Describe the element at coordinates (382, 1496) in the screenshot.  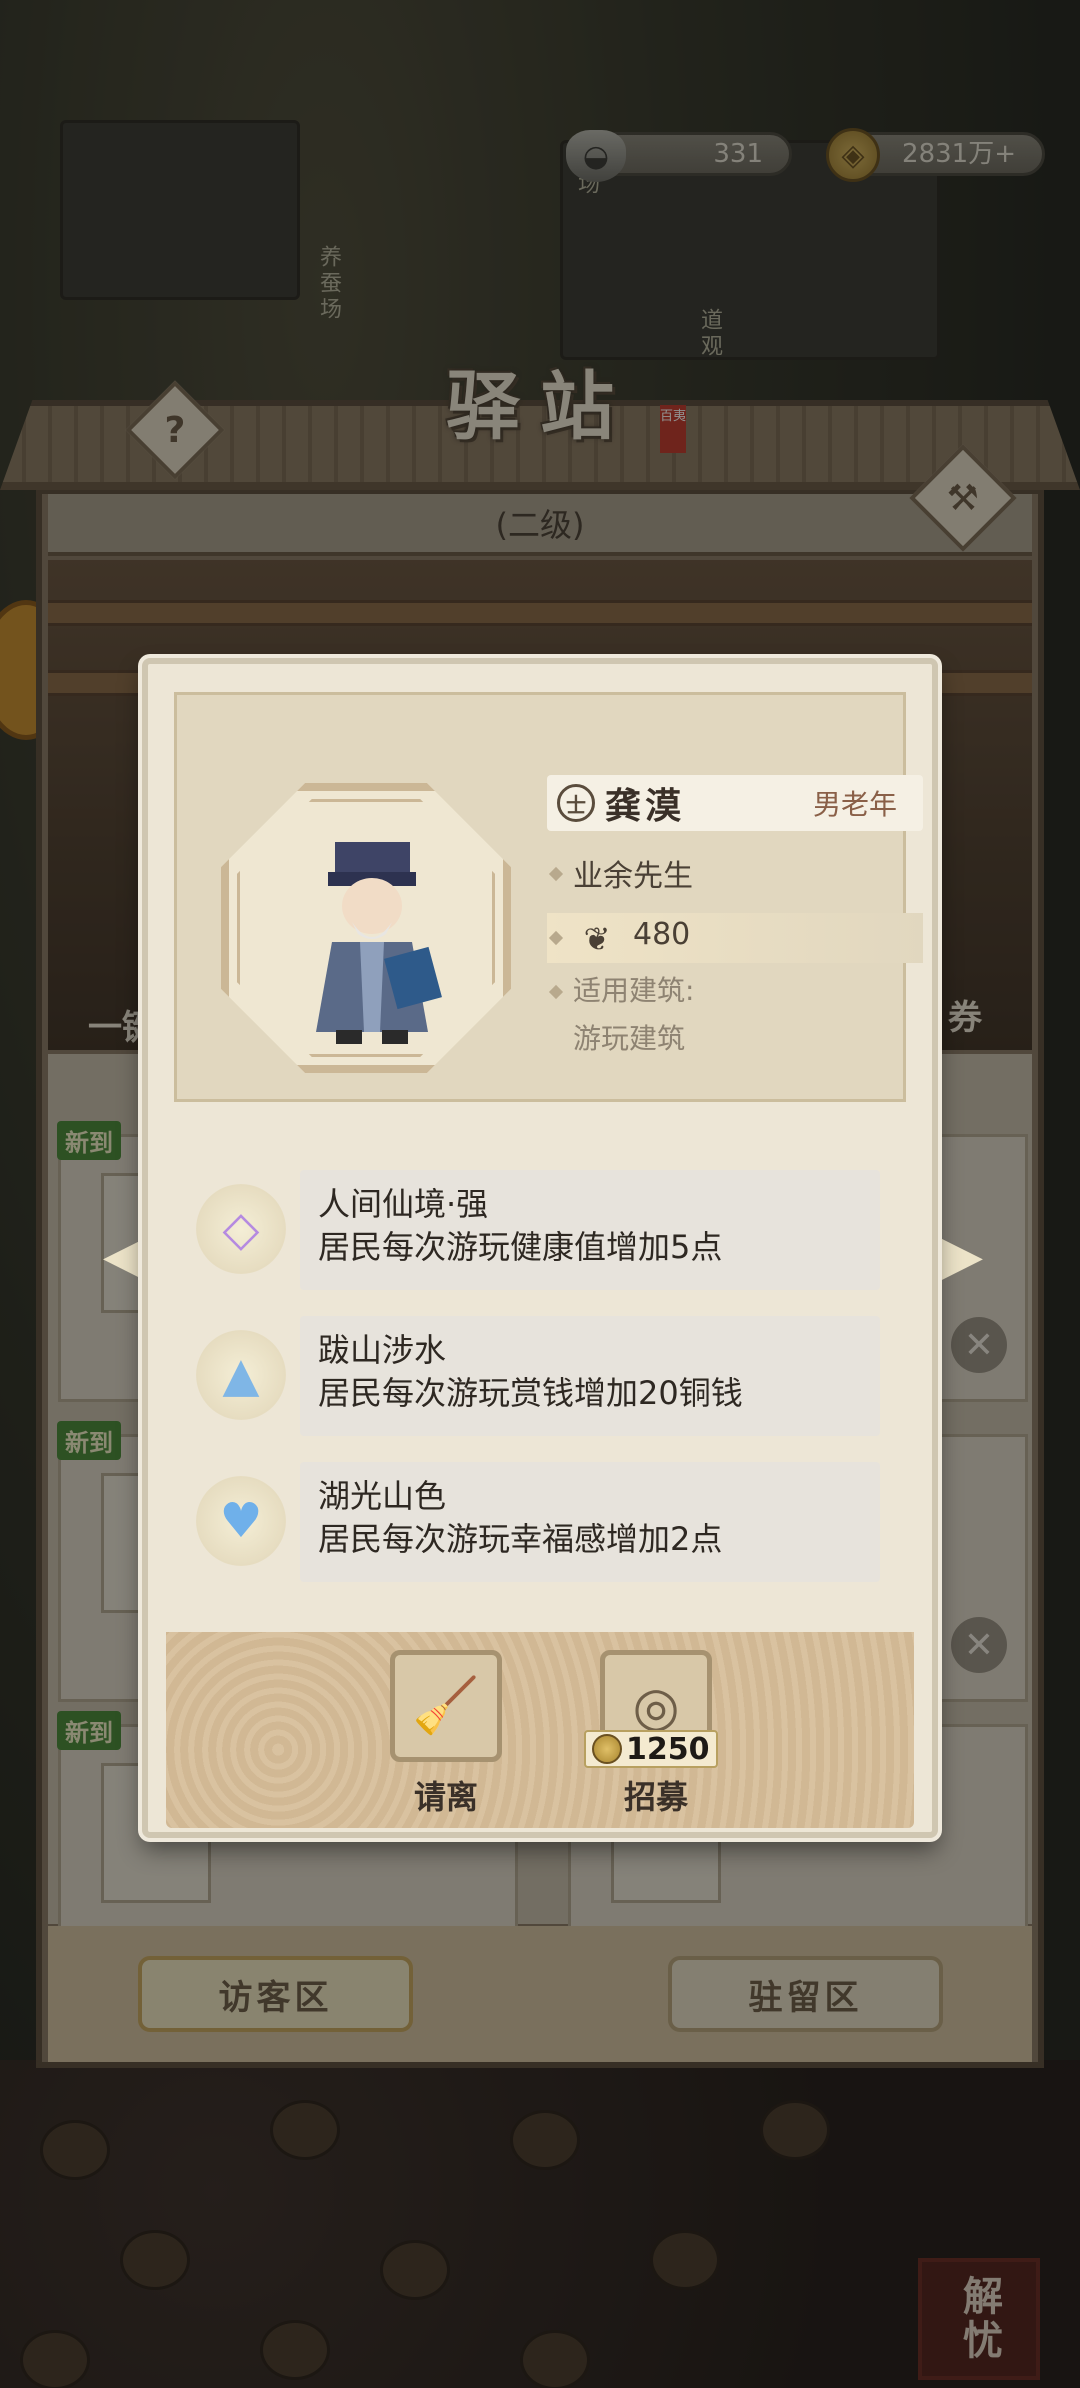
I see `skill-name: 湖光山色` at that location.